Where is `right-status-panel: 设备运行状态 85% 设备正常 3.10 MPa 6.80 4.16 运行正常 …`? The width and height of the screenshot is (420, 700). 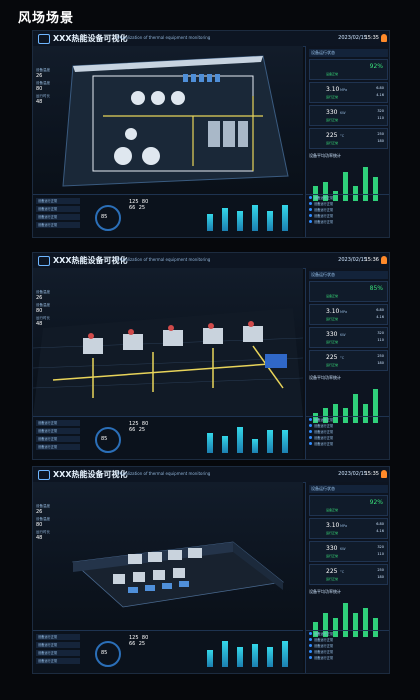
right-status-panel: 设备运行状态 85% 设备正常 3.10 MPa 6.80 4.16 运行正常 … is located at coordinates (347, 363).